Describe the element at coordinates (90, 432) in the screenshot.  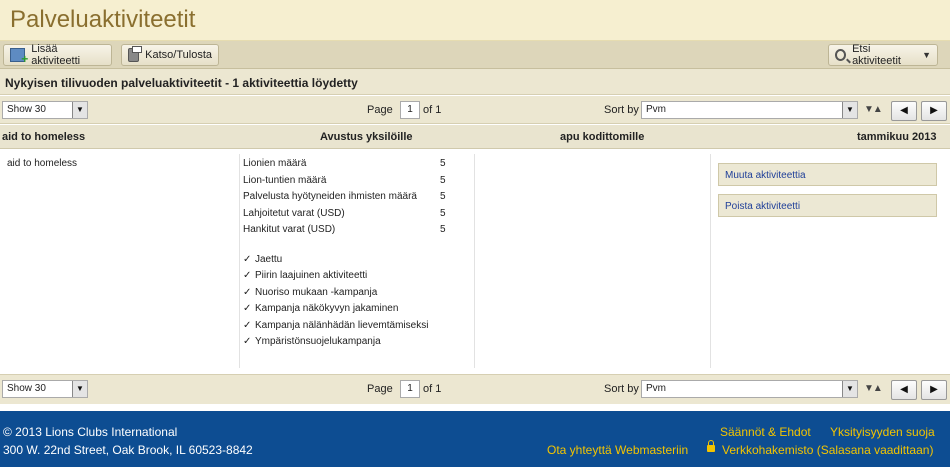
I see `copyright: © 2013 Lions Clubs International` at that location.